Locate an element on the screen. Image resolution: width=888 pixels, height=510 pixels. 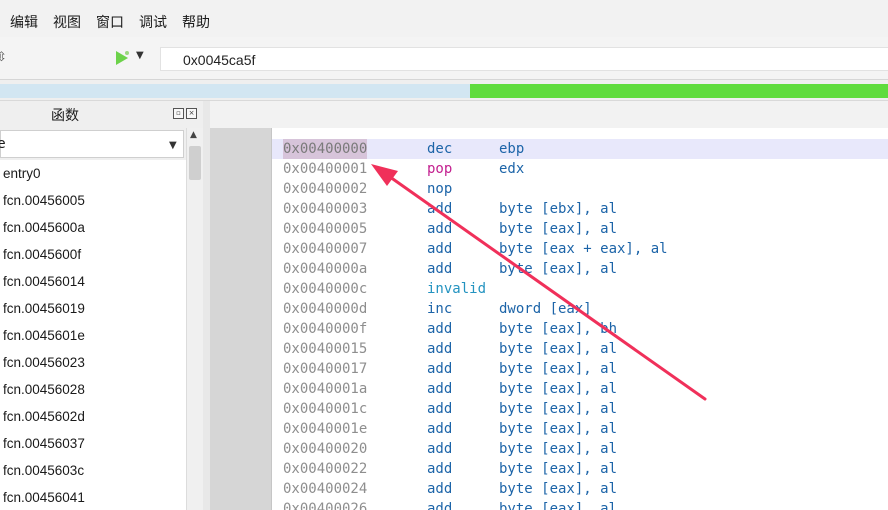
instruction-operands: ebp is located at coordinates (512, 149).